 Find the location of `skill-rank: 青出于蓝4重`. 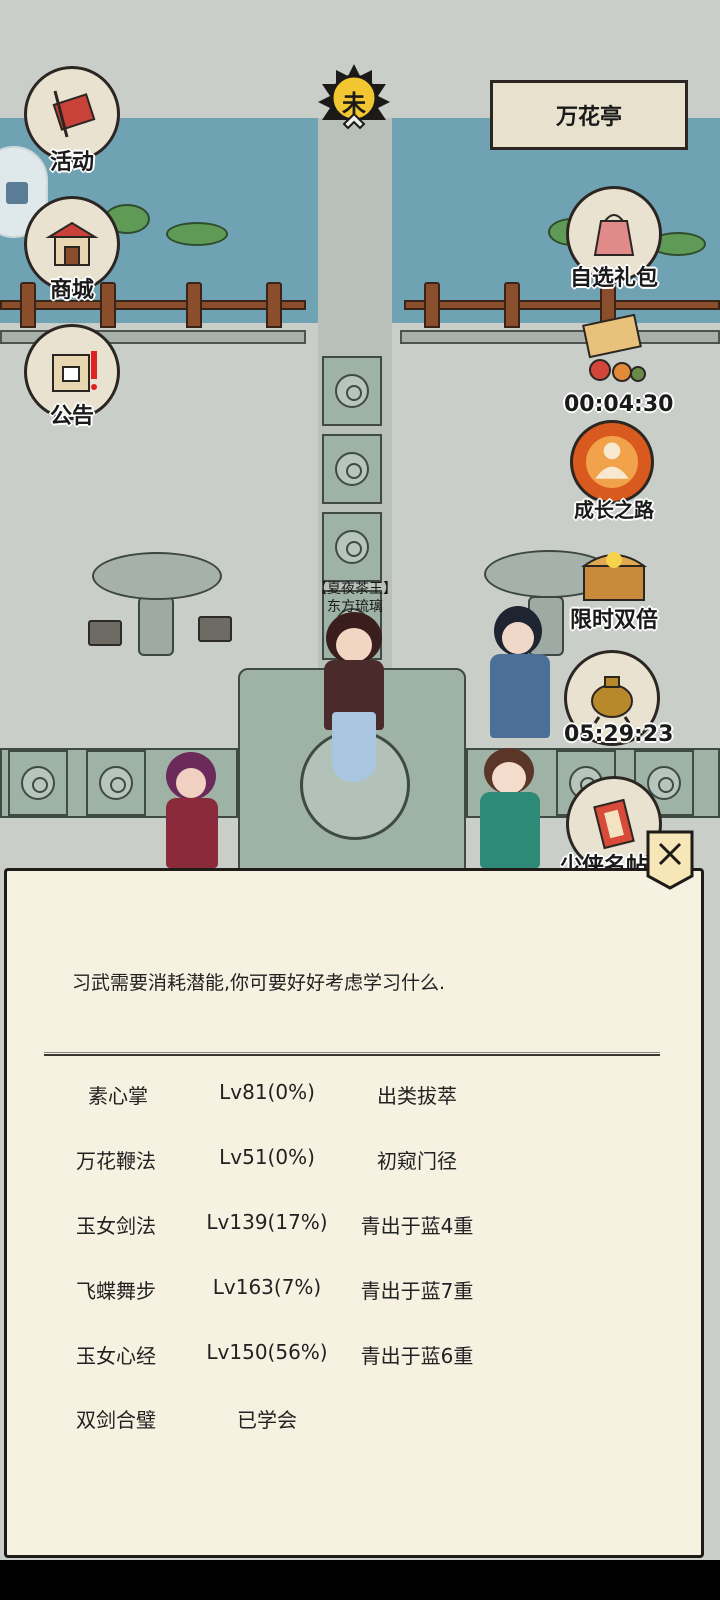

skill-rank: 青出于蓝4重 is located at coordinates (417, 1226).